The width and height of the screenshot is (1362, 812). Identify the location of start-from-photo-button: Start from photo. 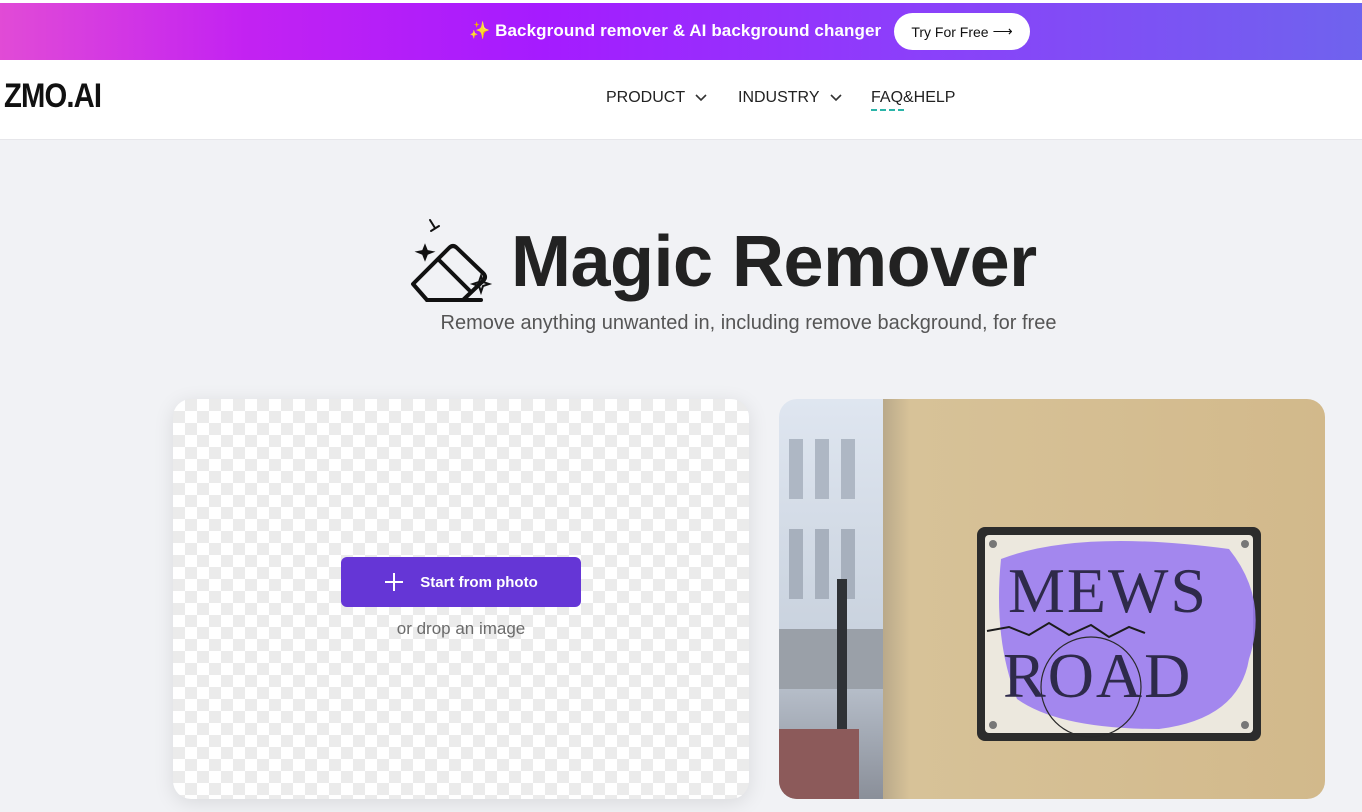
(461, 582).